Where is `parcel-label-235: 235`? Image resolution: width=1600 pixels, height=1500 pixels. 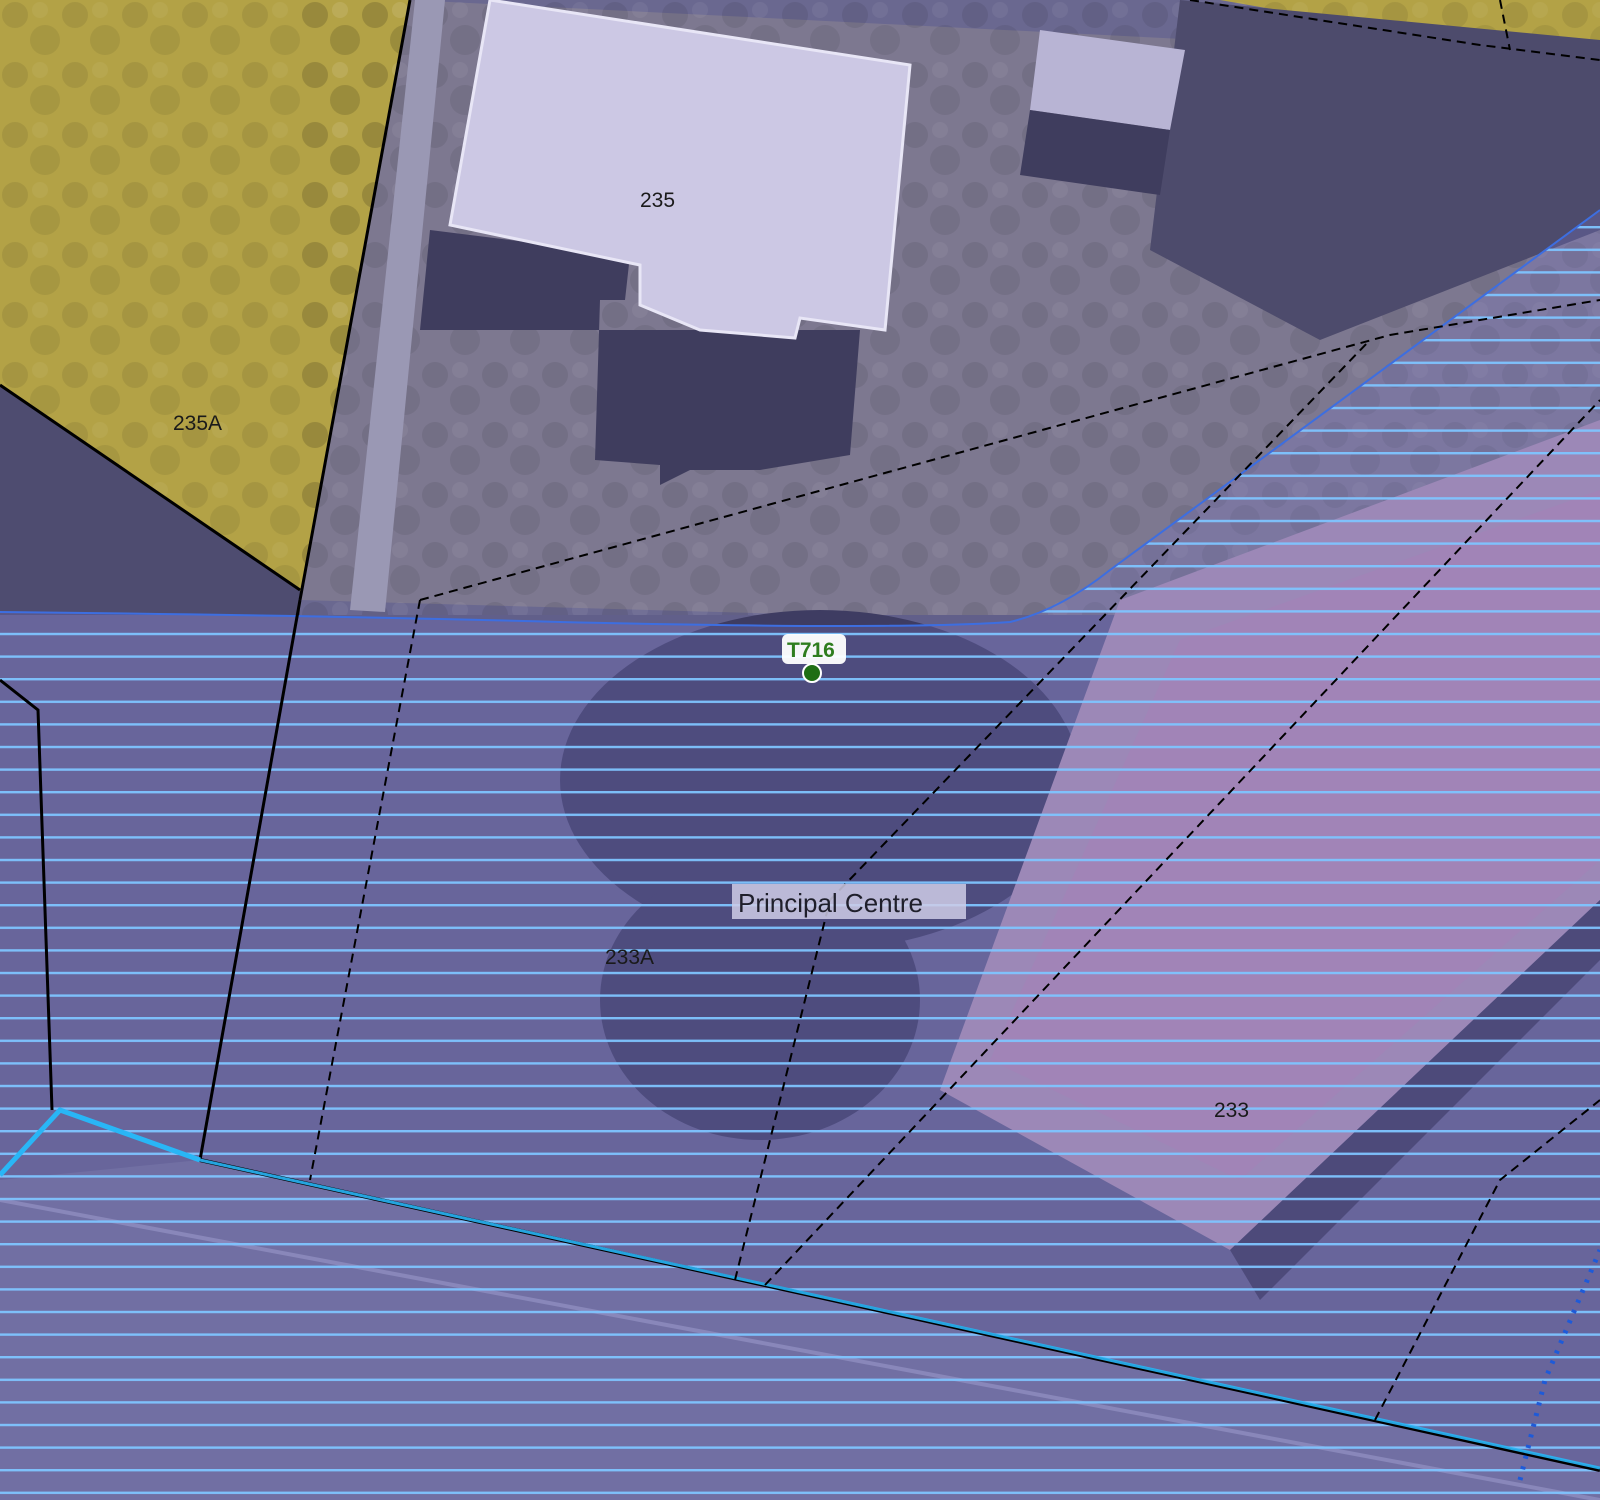
parcel-label-235: 235 is located at coordinates (657, 200).